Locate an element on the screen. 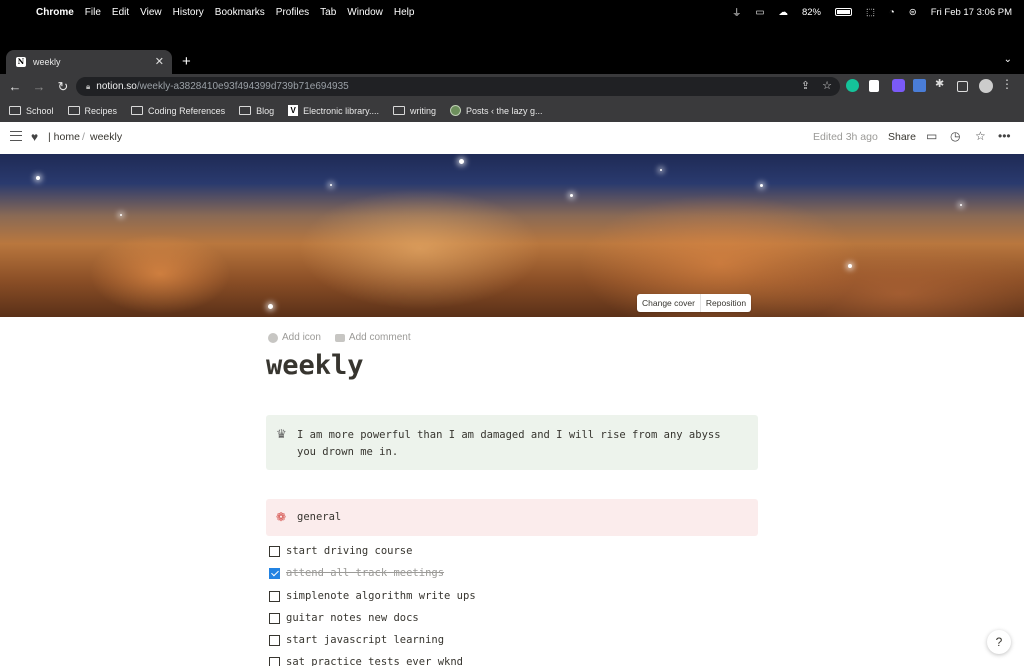  reposition-button: Reposition is located at coordinates (725, 303).